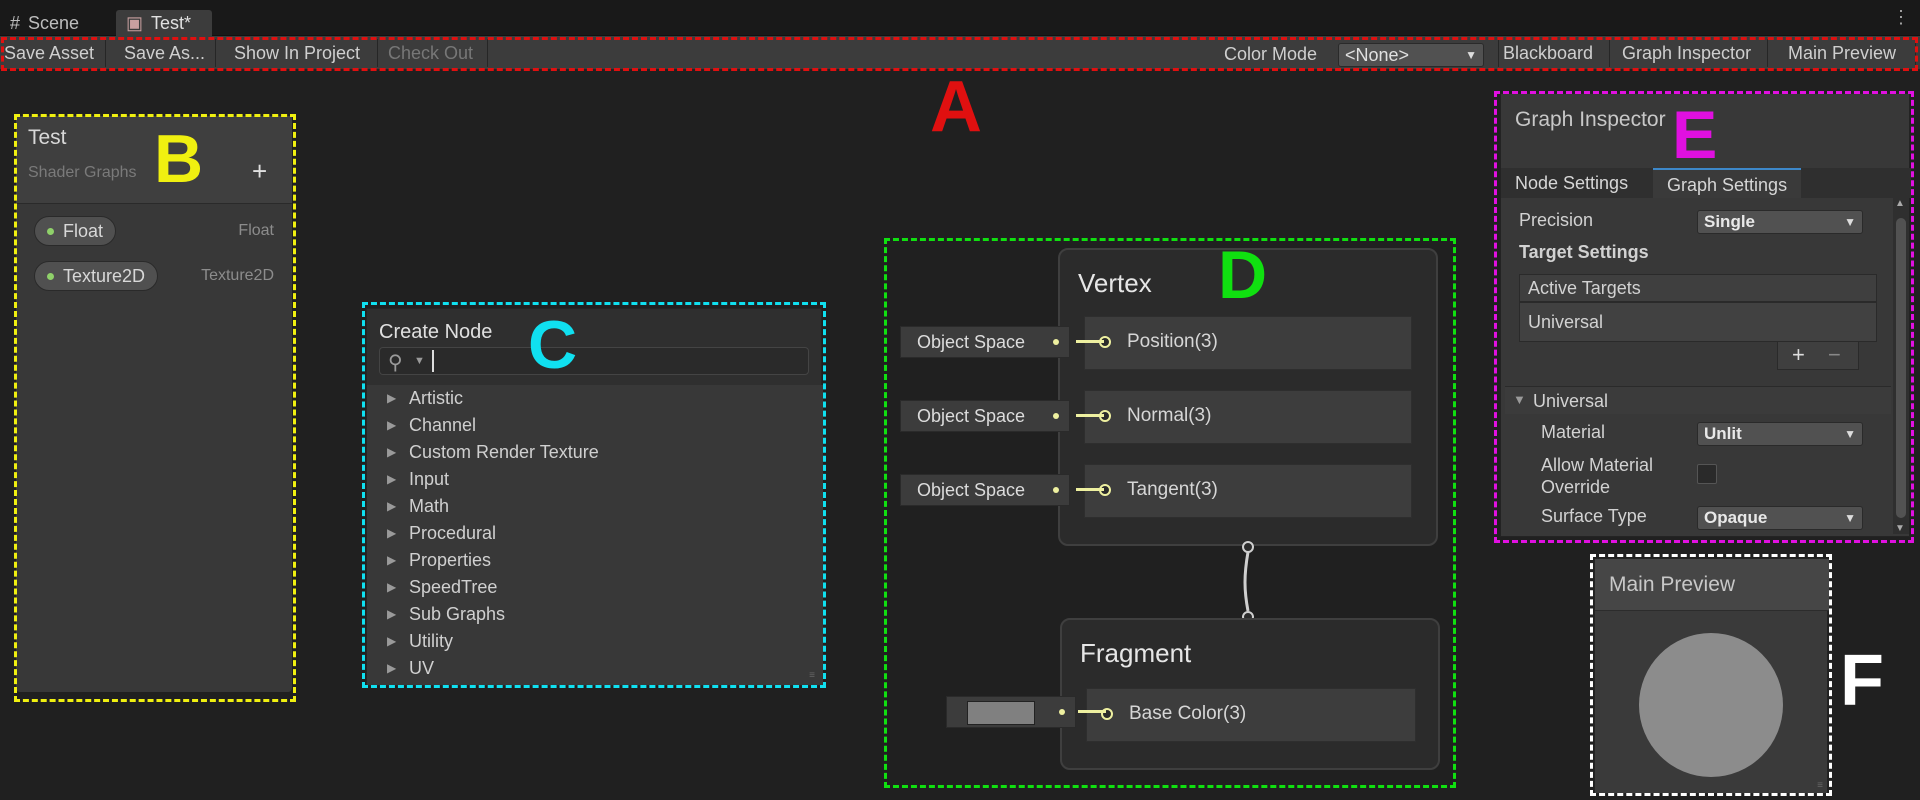  I want to click on tab-scene: # Scene, so click(55, 23).